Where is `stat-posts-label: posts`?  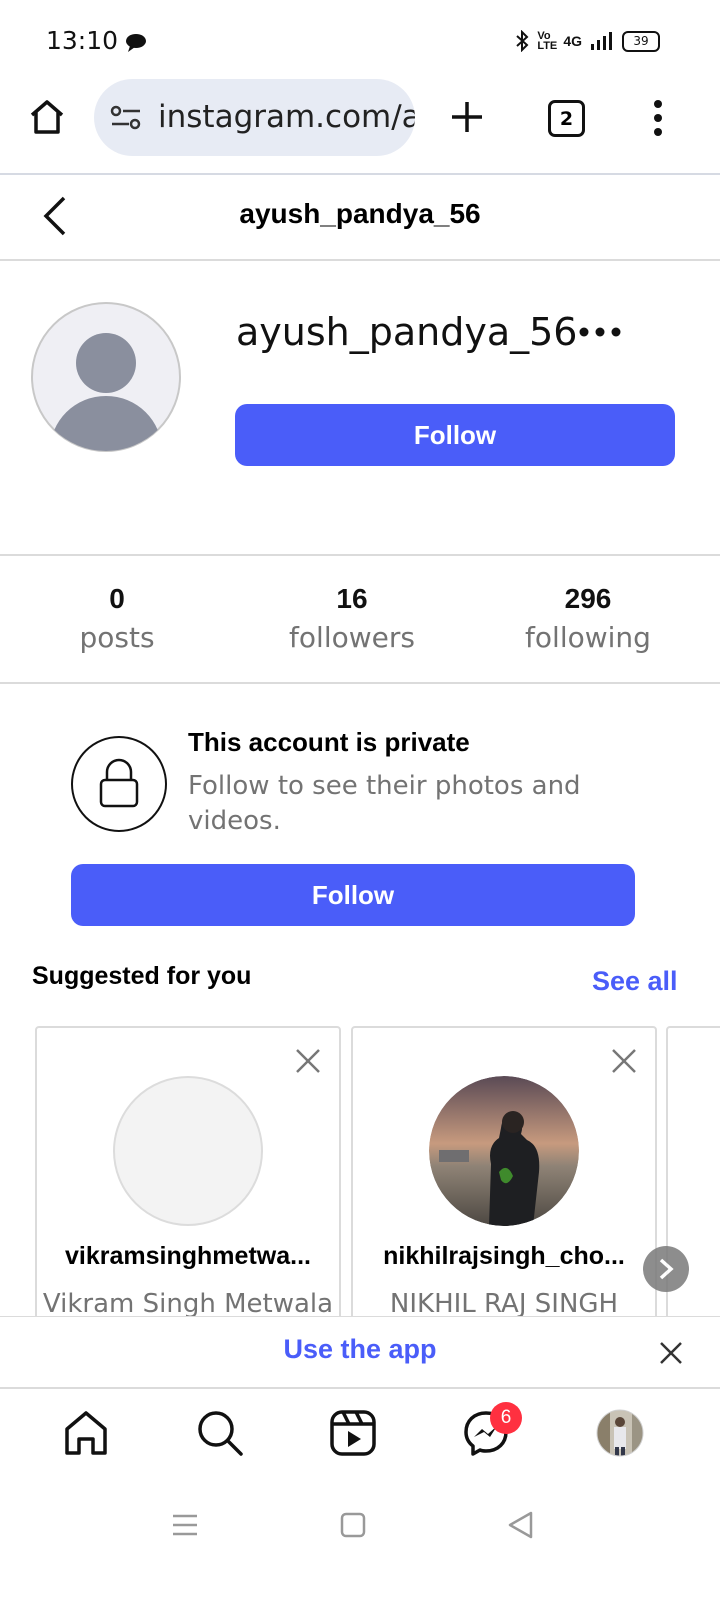 stat-posts-label: posts is located at coordinates (117, 637).